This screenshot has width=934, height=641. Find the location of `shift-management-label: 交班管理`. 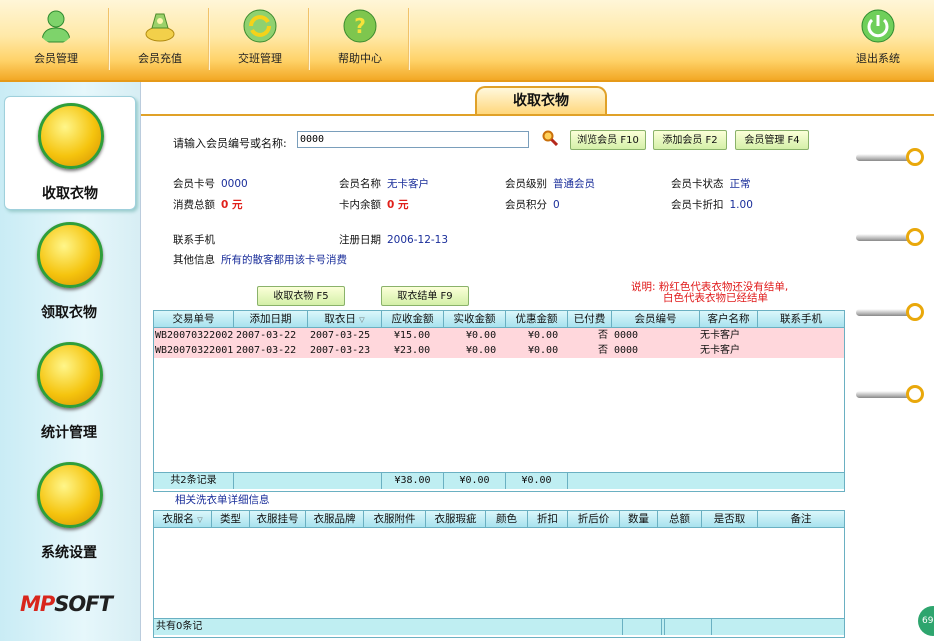

shift-management-label: 交班管理 is located at coordinates (260, 58).